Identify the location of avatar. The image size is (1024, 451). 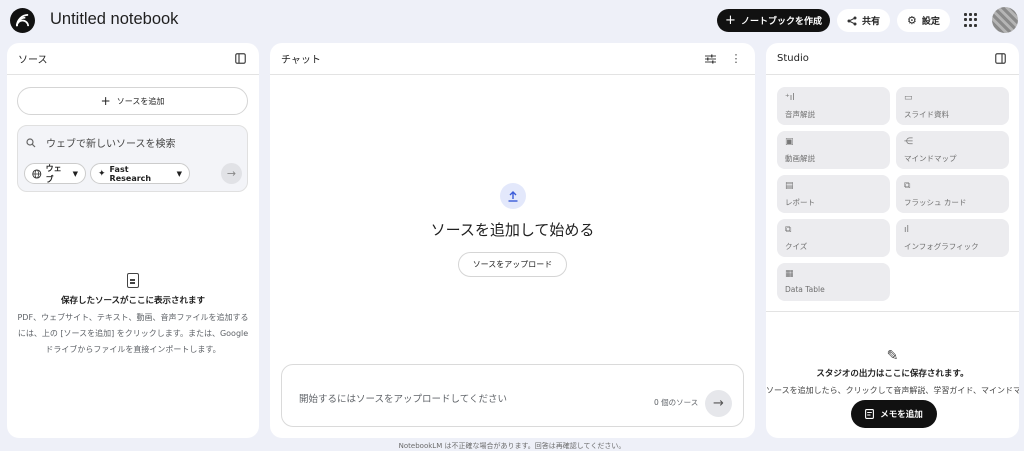
(1005, 20).